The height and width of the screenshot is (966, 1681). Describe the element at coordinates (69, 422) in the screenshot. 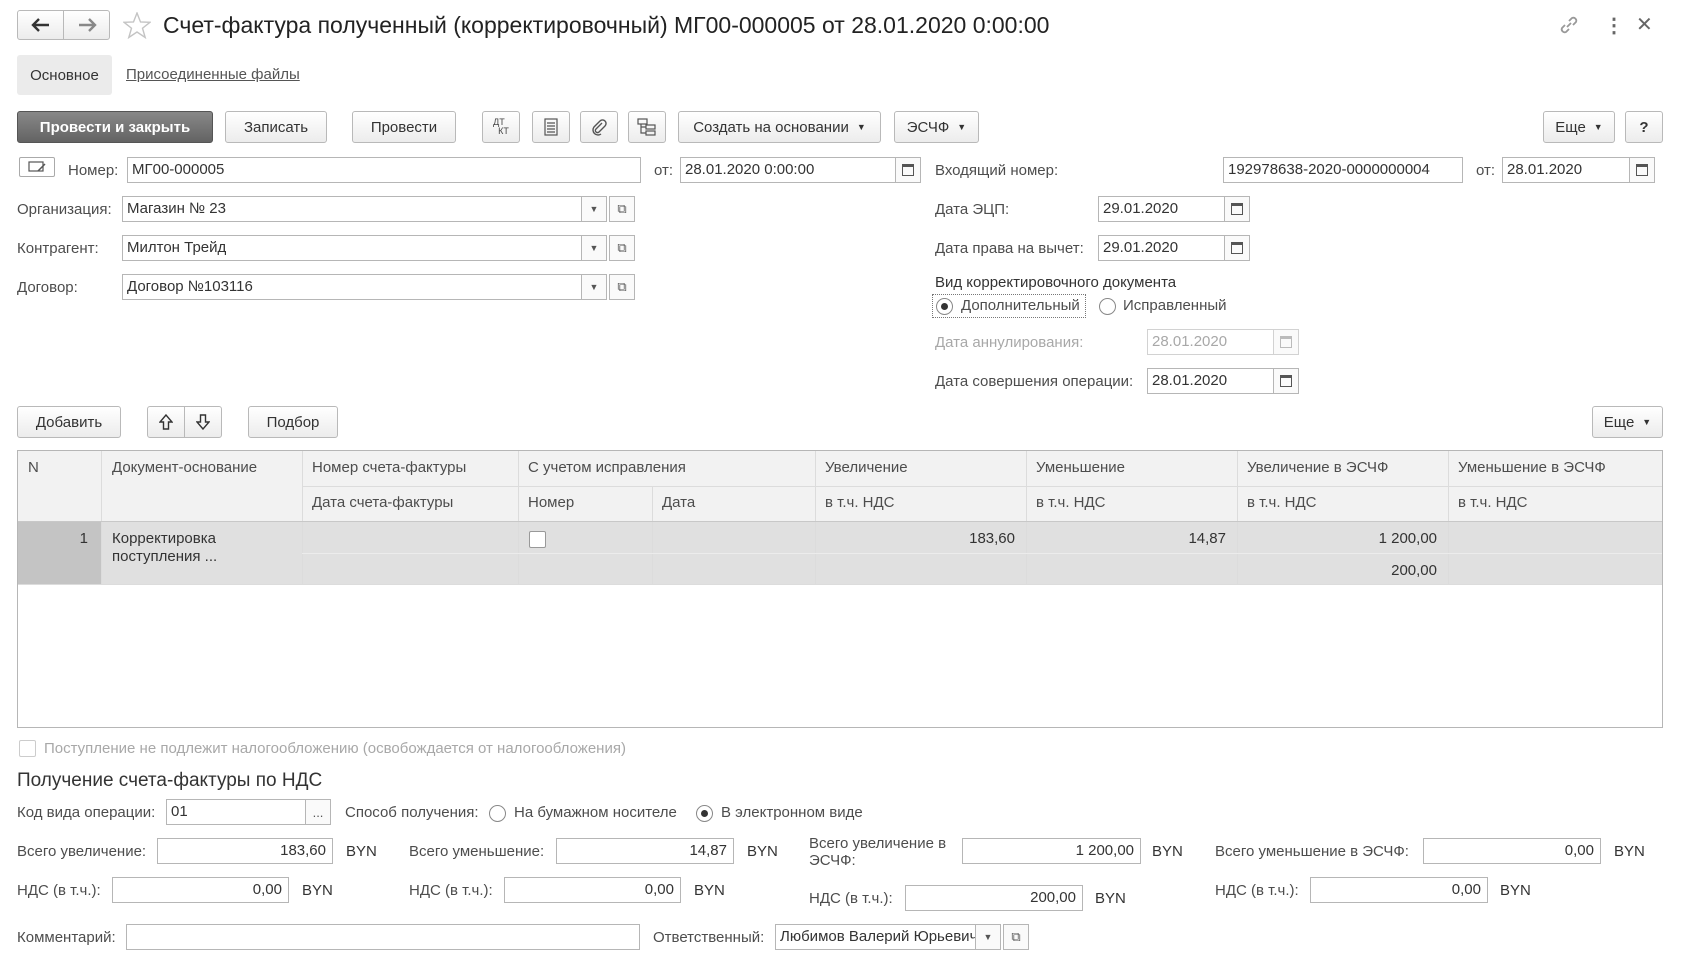

I see `add-row-button: Добавить` at that location.